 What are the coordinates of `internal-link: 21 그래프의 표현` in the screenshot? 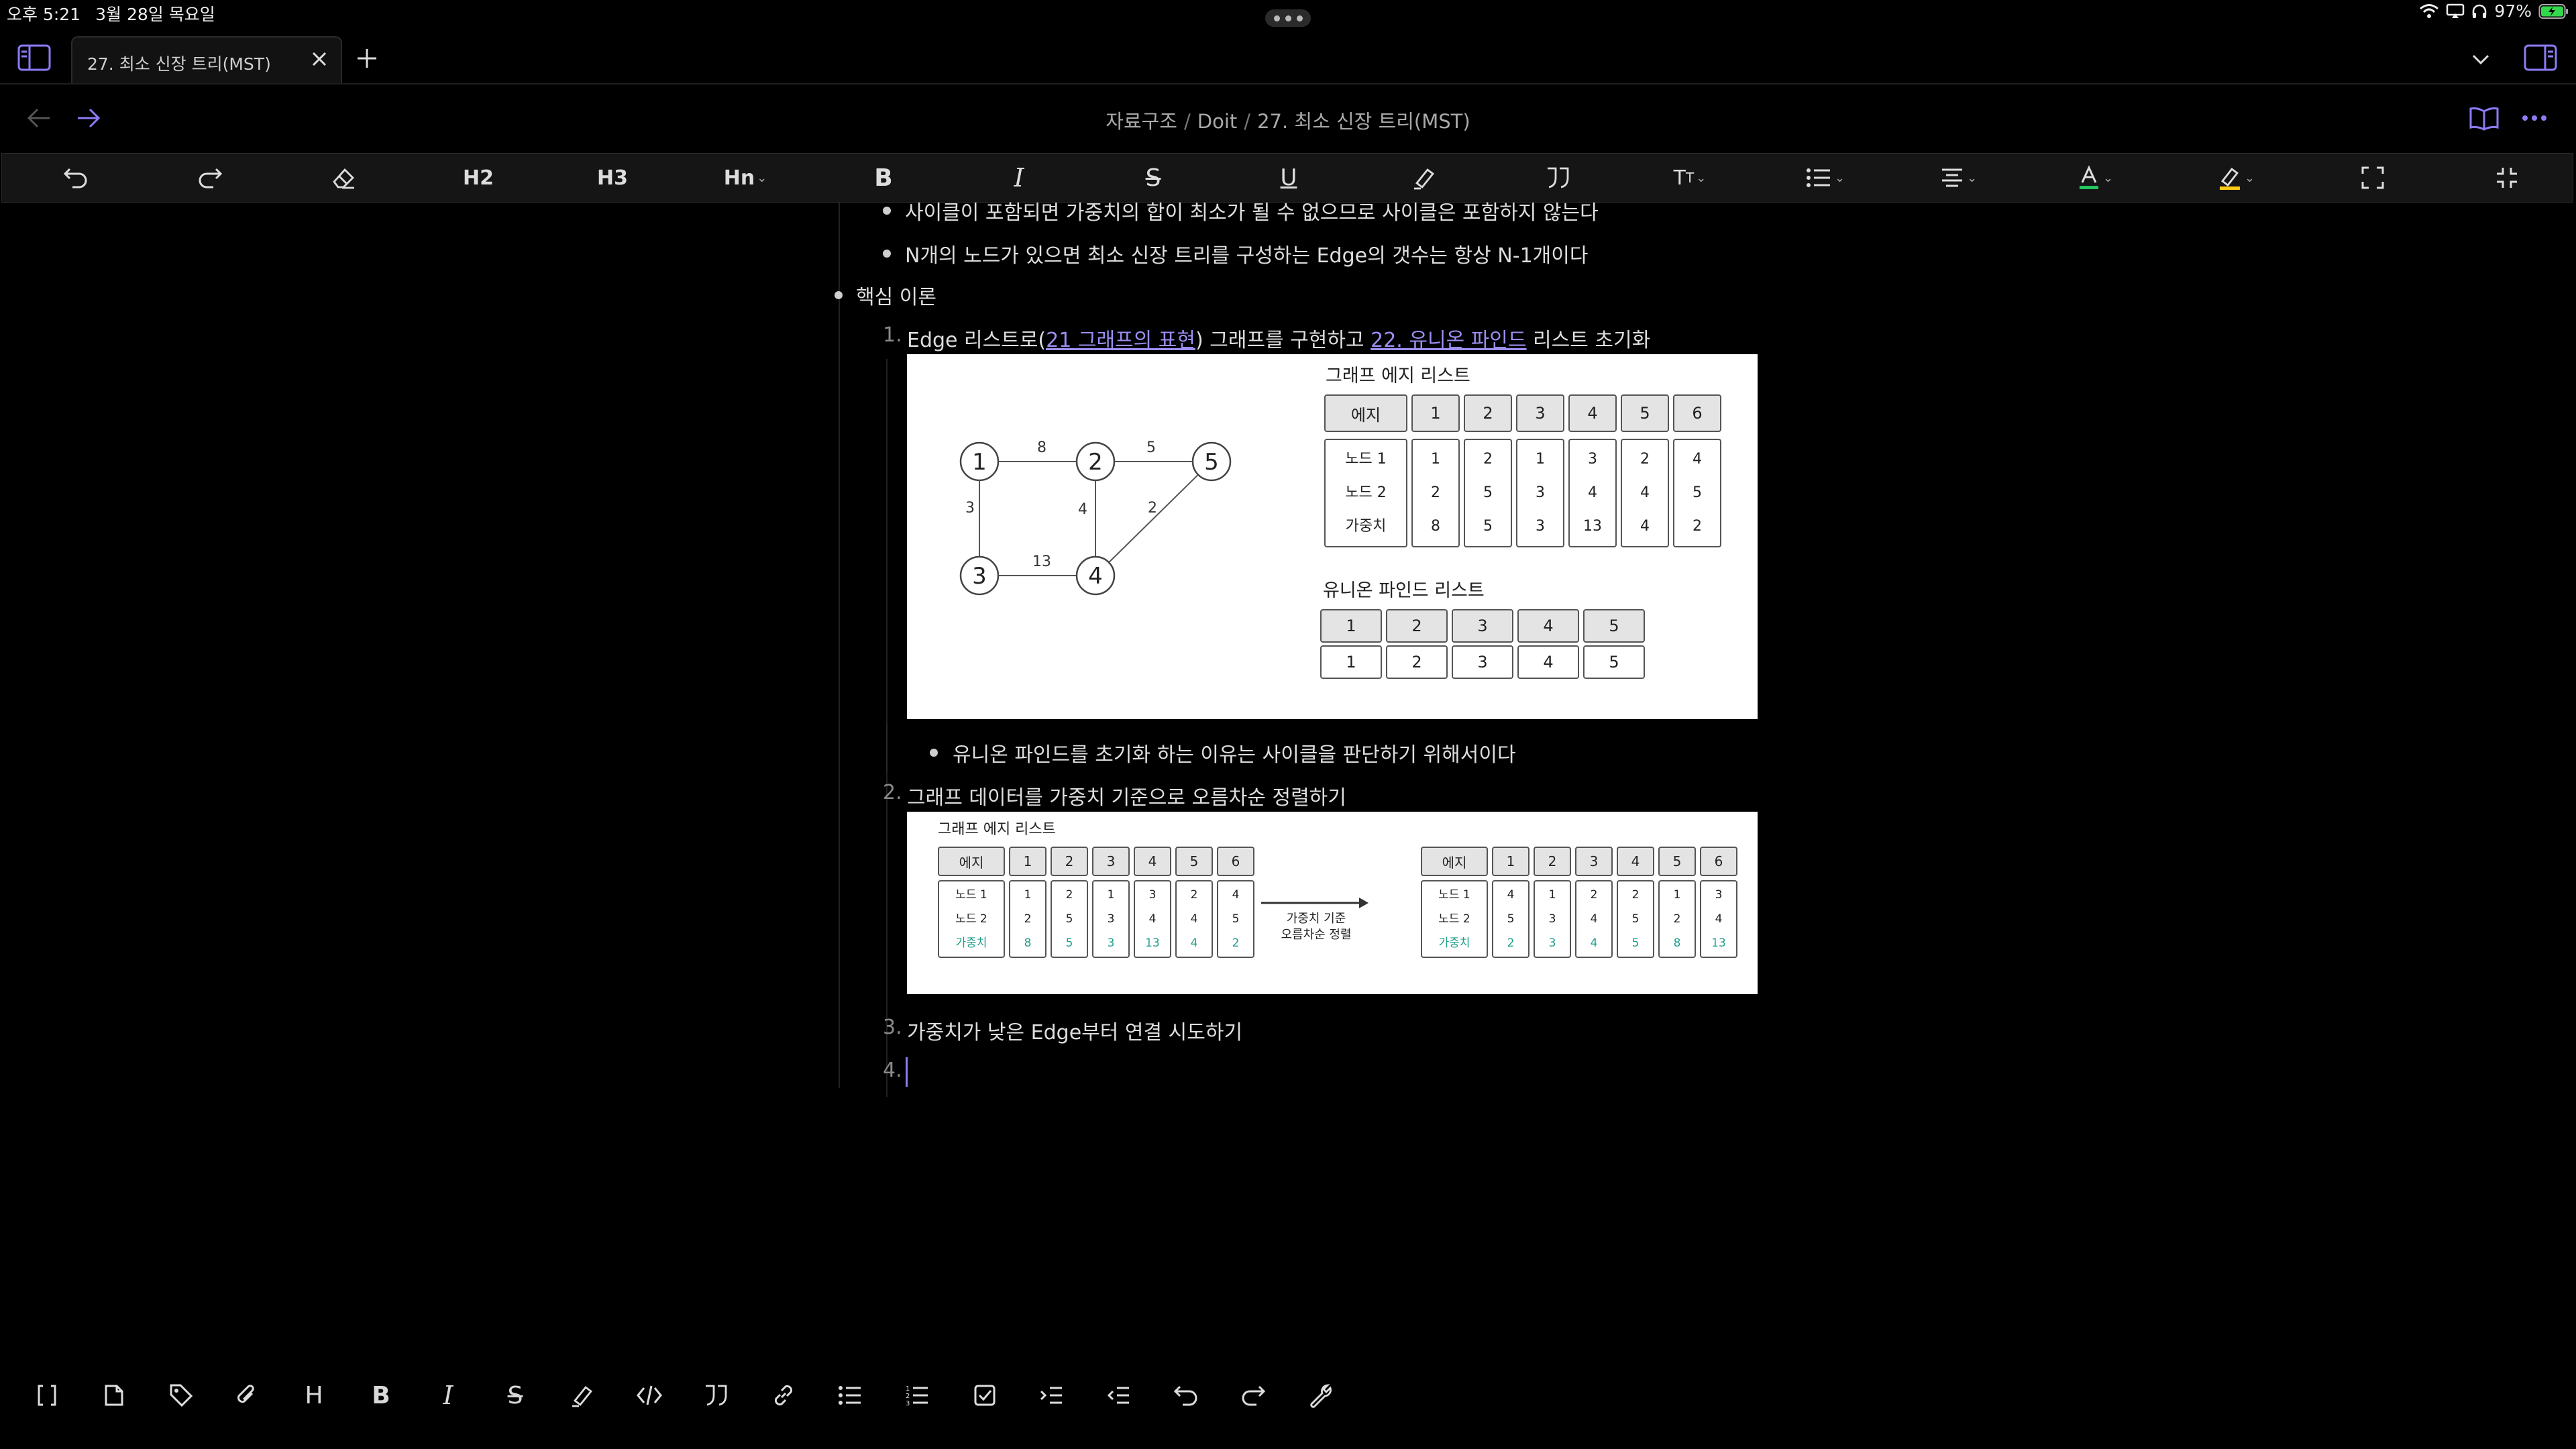 It's located at (1120, 340).